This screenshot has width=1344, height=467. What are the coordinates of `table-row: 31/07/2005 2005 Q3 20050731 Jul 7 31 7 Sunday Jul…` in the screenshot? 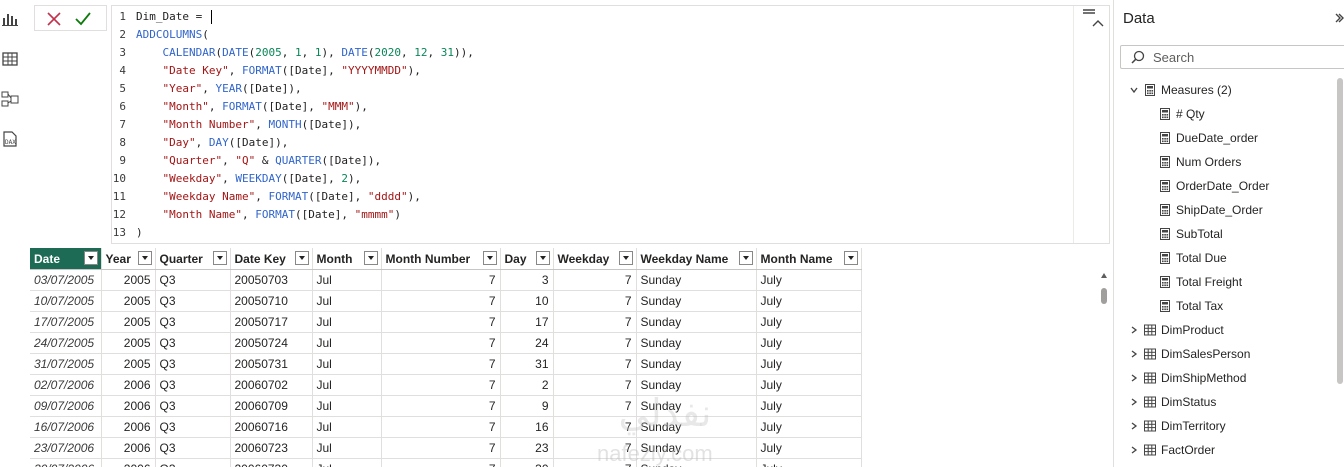 It's located at (446, 364).